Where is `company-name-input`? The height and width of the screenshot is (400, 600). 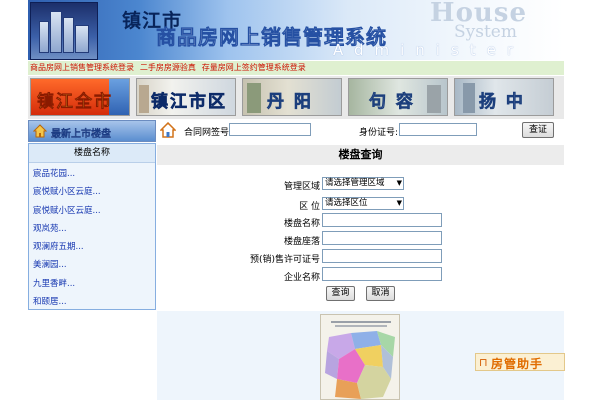
company-name-input is located at coordinates (382, 274).